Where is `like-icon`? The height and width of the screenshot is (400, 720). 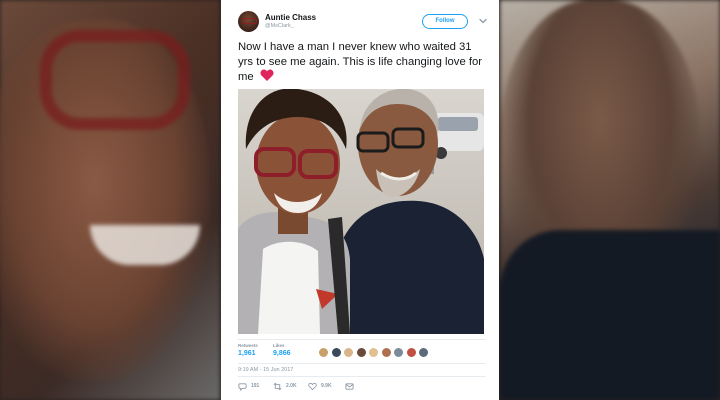
like-icon is located at coordinates (312, 386).